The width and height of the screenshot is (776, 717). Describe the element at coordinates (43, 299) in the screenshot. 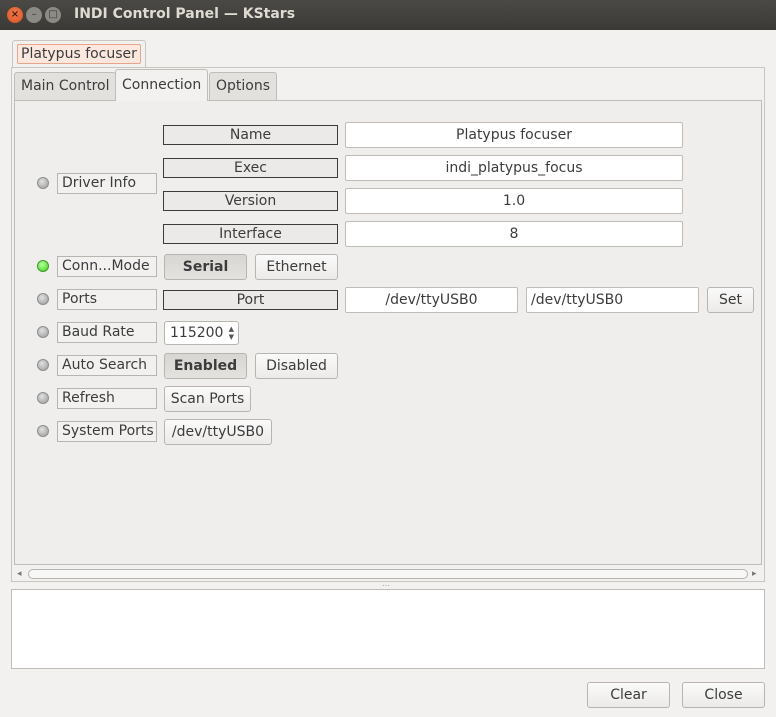

I see `ports-status-led` at that location.